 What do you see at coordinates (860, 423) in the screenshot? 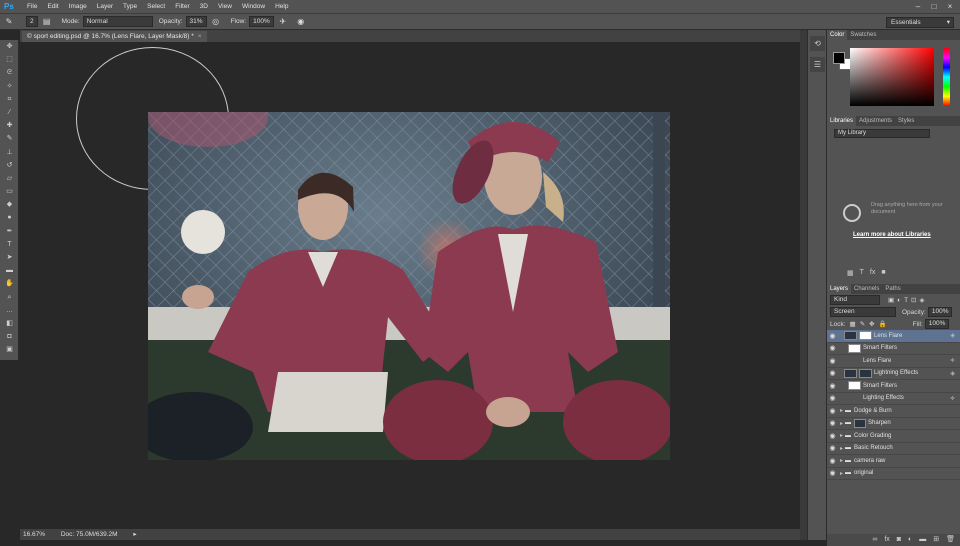
I see `group-mask-thumbnail` at bounding box center [860, 423].